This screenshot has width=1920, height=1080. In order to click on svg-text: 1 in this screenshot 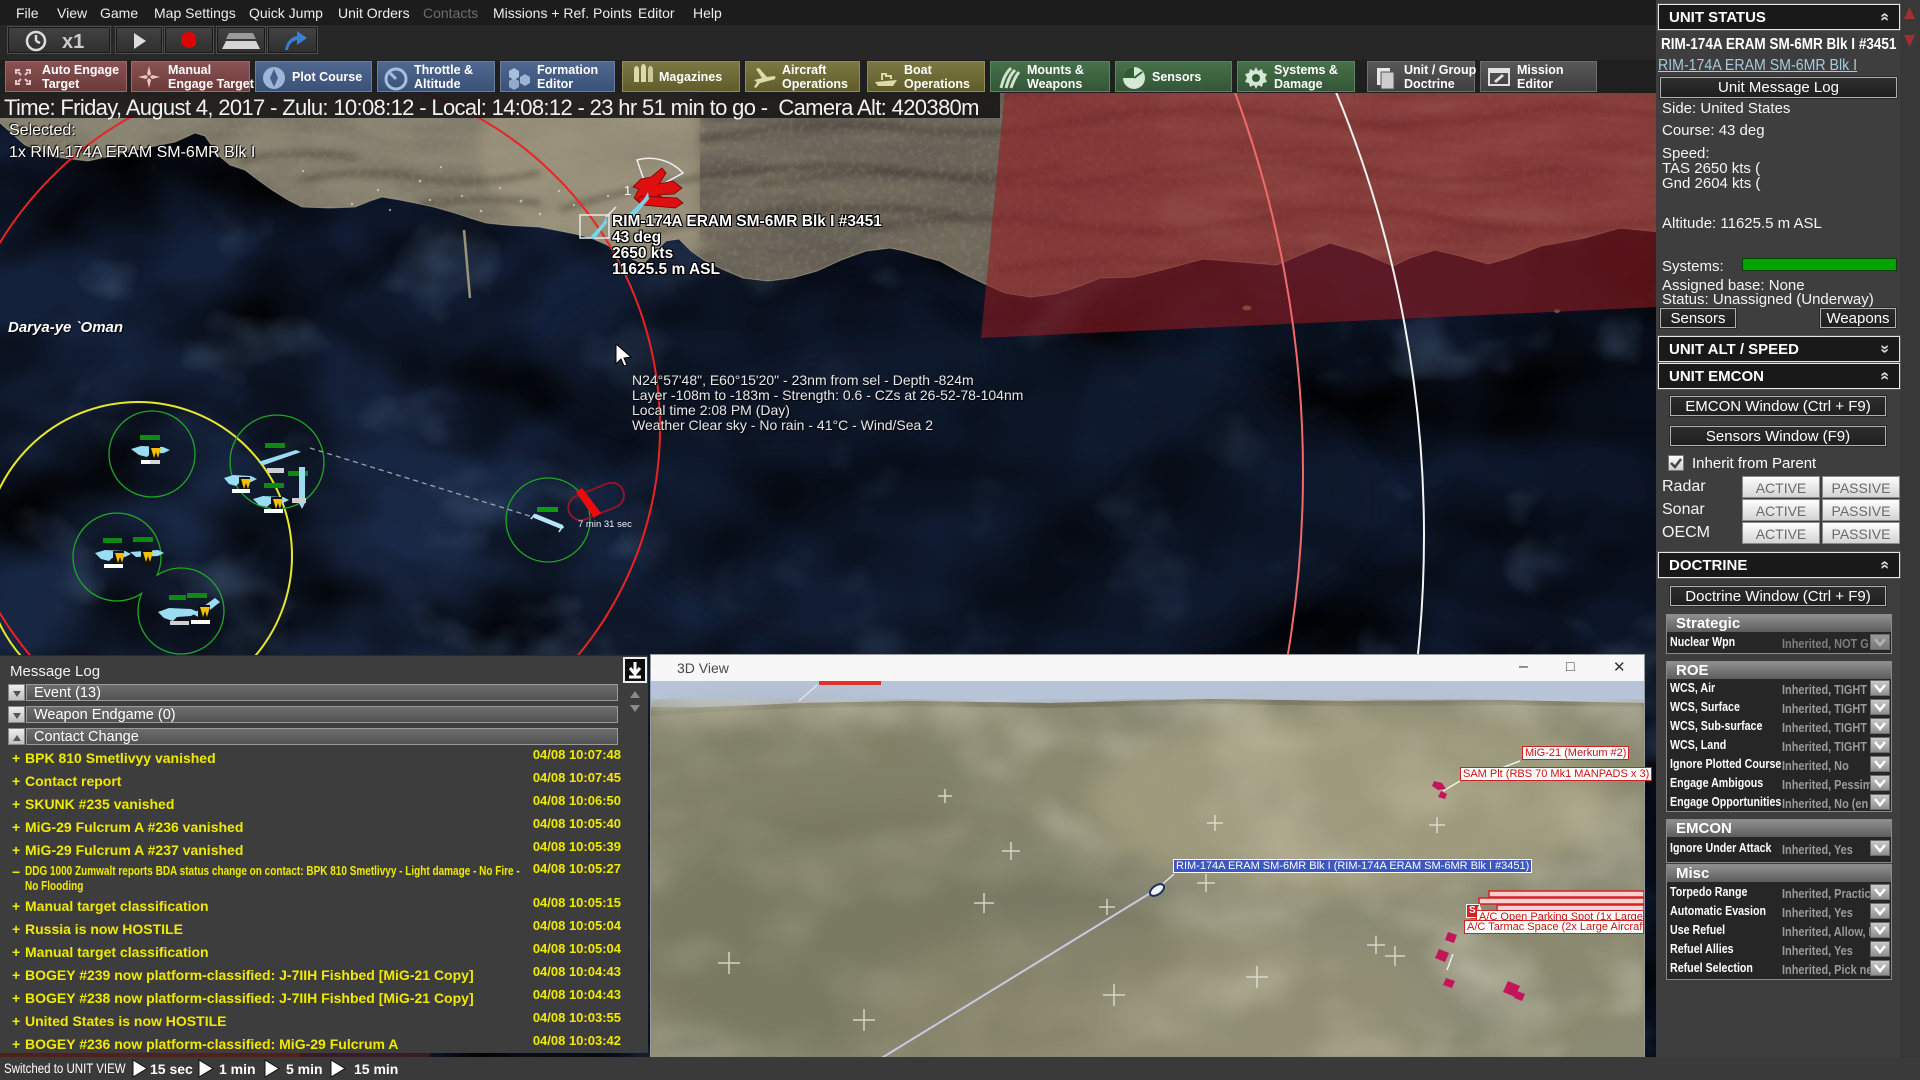, I will do `click(627, 190)`.